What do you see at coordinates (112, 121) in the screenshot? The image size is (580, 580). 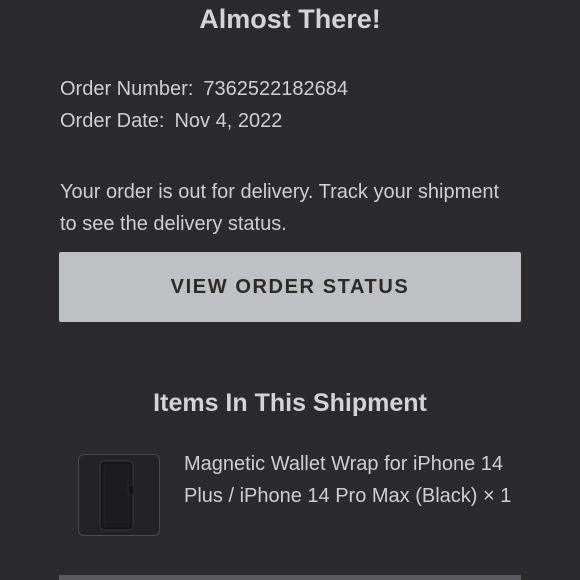 I see `order-date-label: Order Date:` at bounding box center [112, 121].